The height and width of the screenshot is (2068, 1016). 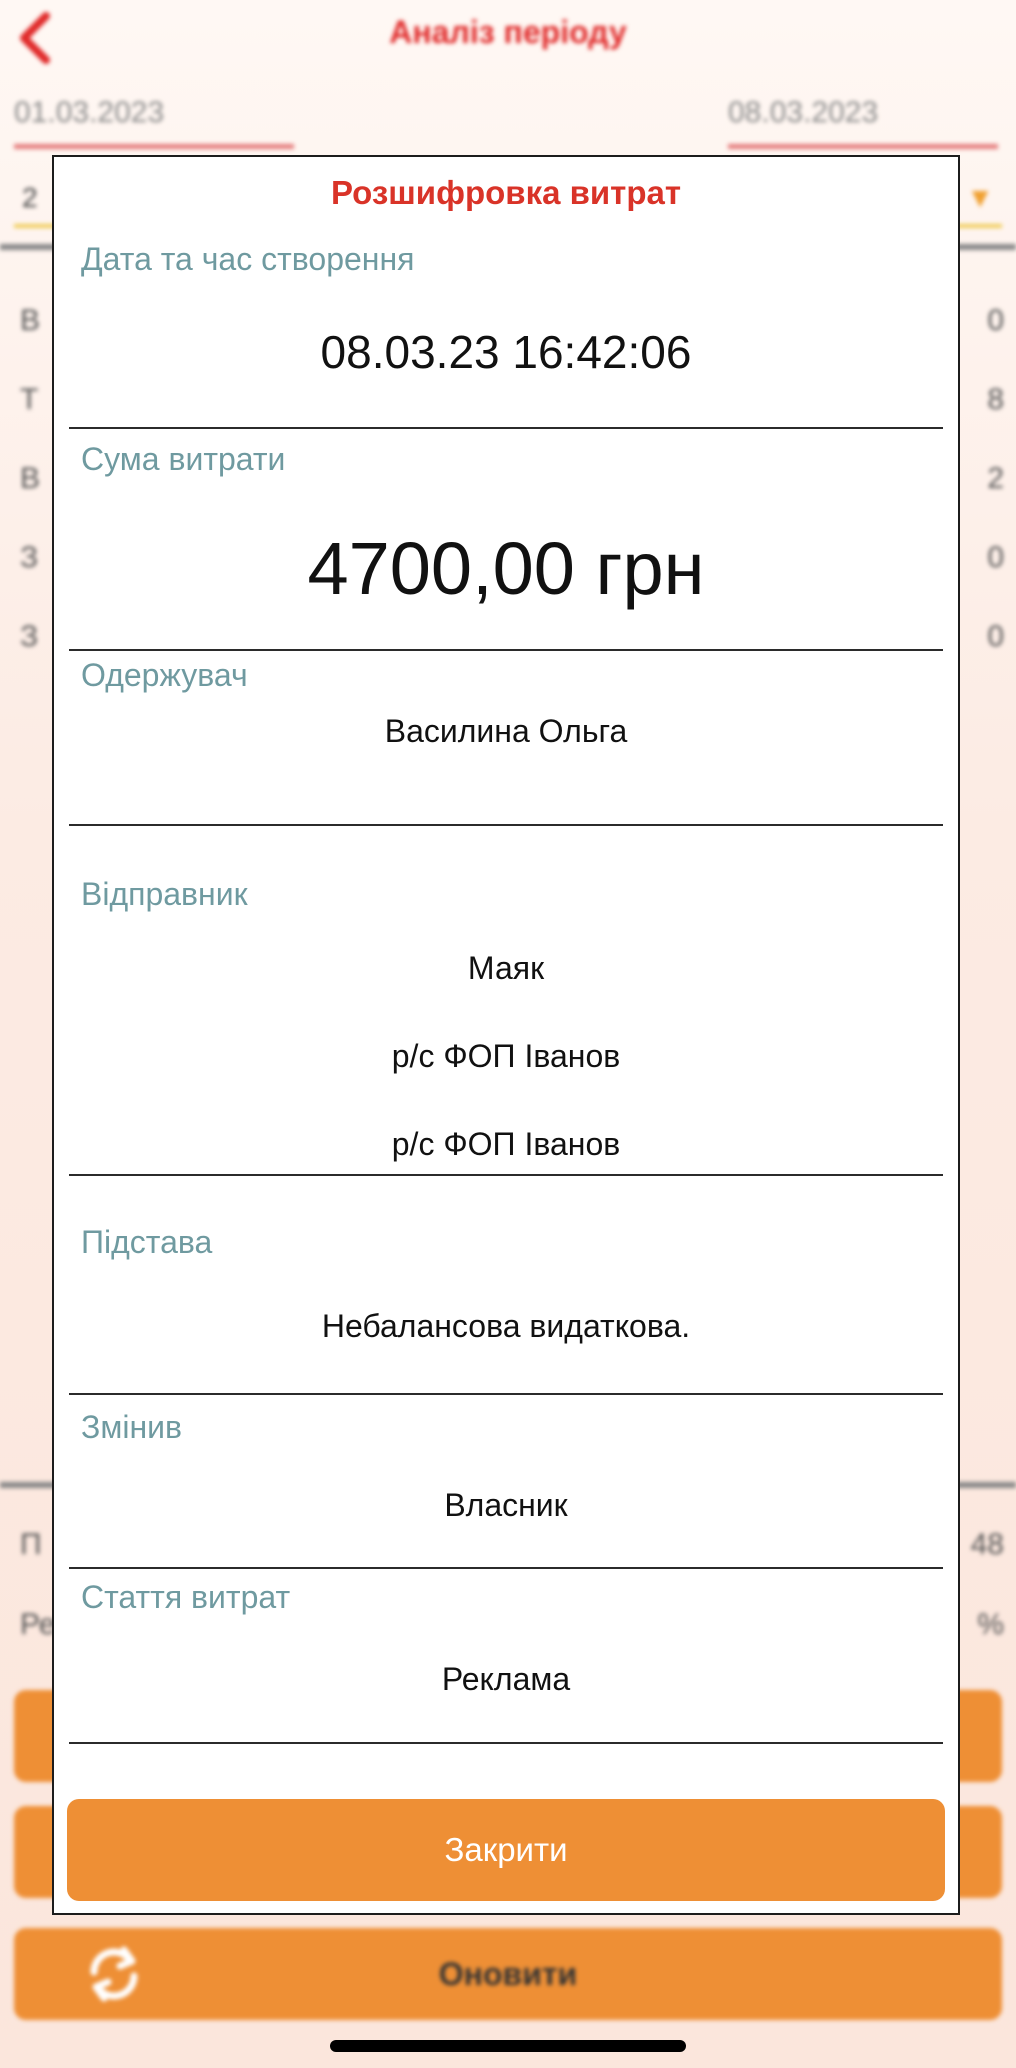 I want to click on close-button: Закрити, so click(x=506, y=1850).